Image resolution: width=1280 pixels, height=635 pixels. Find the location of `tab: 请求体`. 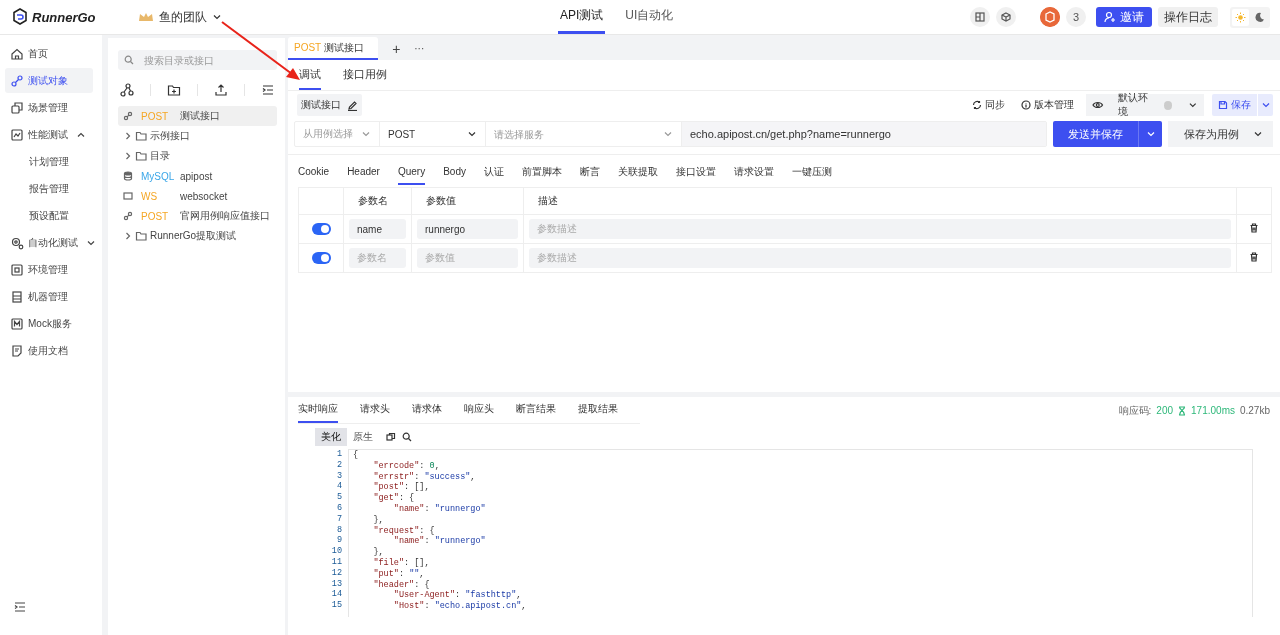

tab: 请求体 is located at coordinates (427, 410).